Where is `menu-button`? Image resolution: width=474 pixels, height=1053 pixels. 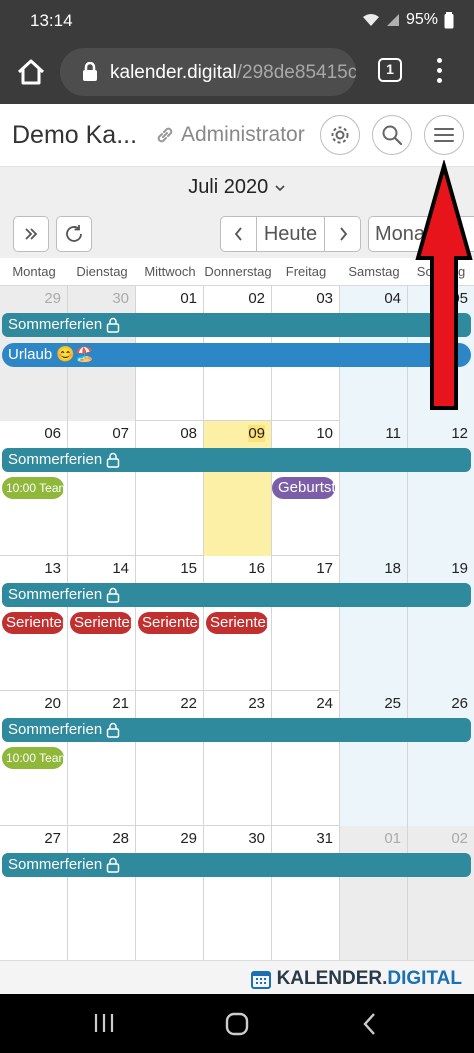 menu-button is located at coordinates (444, 135).